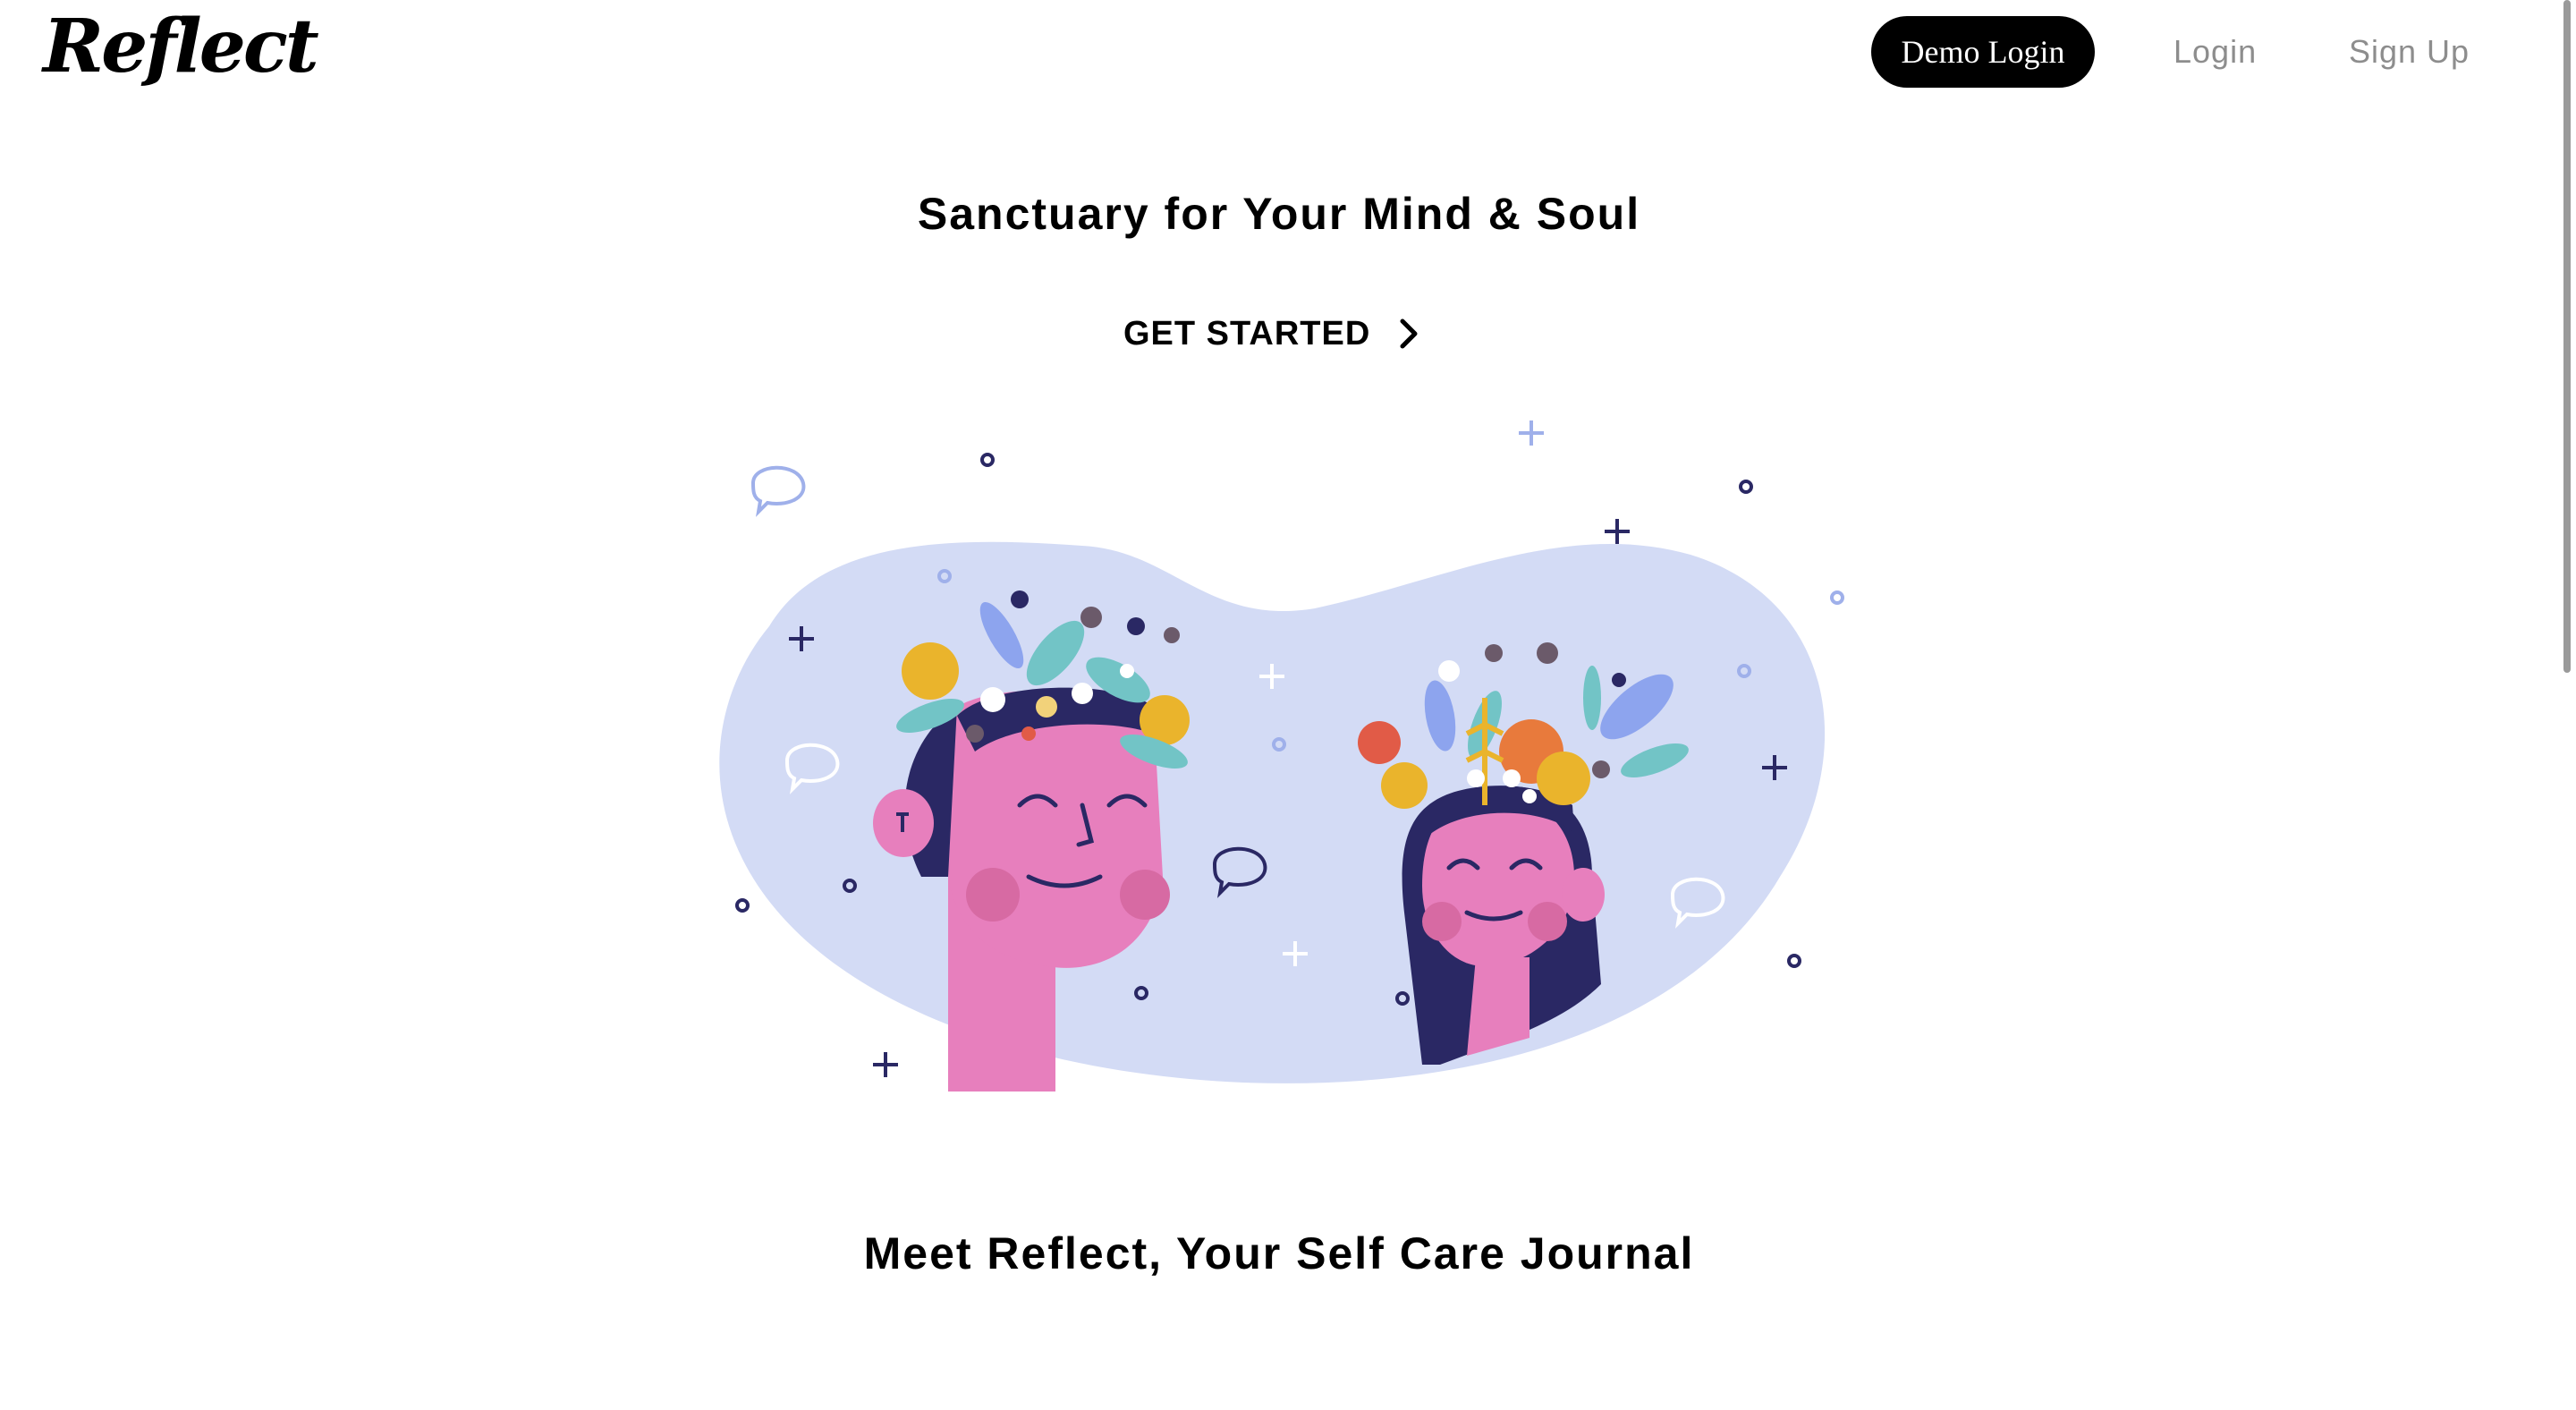 This screenshot has height=1410, width=2576. What do you see at coordinates (1279, 1253) in the screenshot?
I see `section-title: Meet Reflect, Your Self Care Journal` at bounding box center [1279, 1253].